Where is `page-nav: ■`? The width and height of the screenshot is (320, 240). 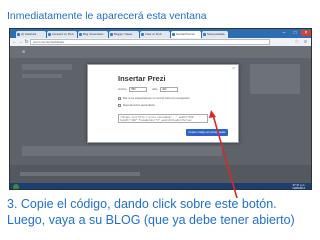
page-nav: ■ is located at coordinates (160, 52).